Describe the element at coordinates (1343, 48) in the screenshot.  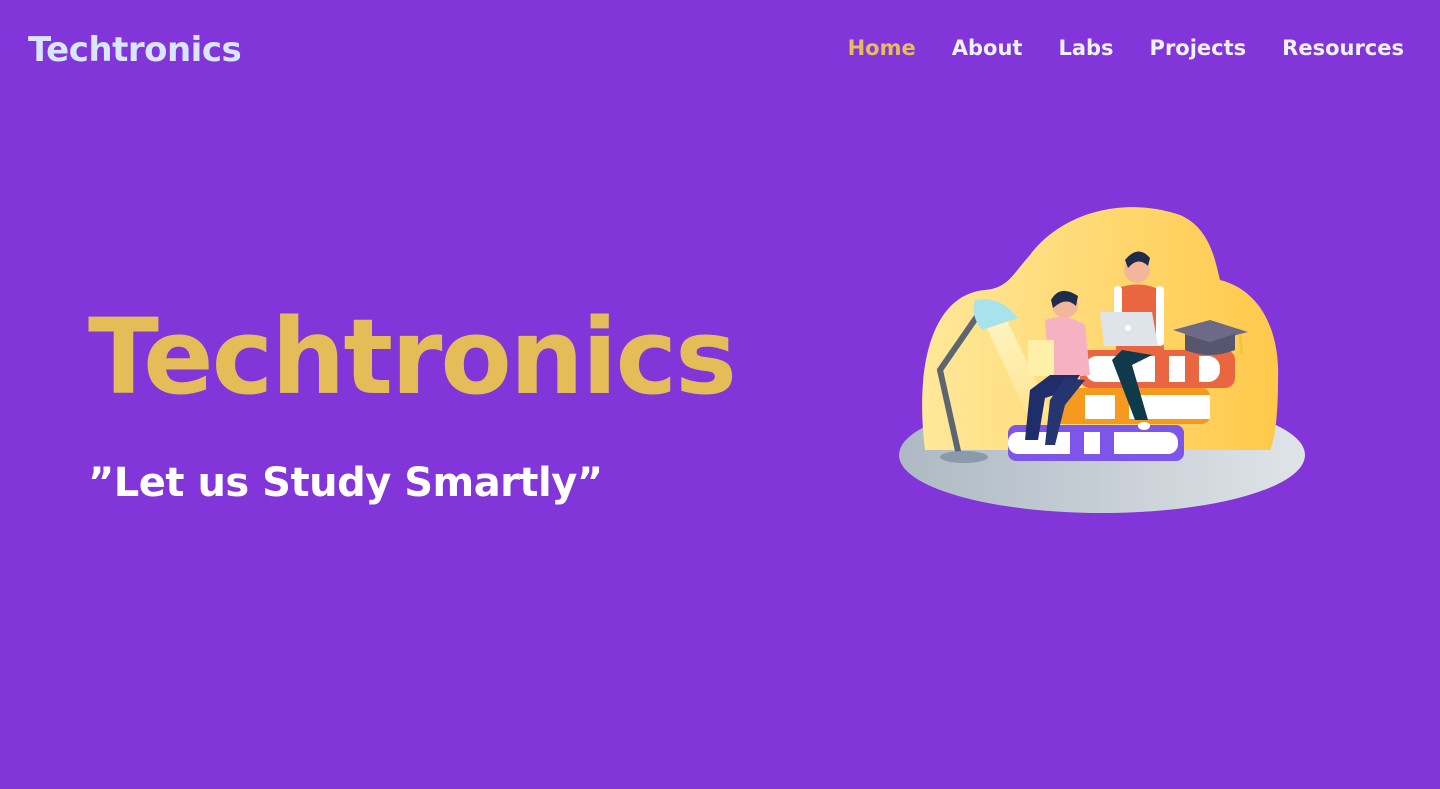
I see `nav-resources: Resources` at that location.